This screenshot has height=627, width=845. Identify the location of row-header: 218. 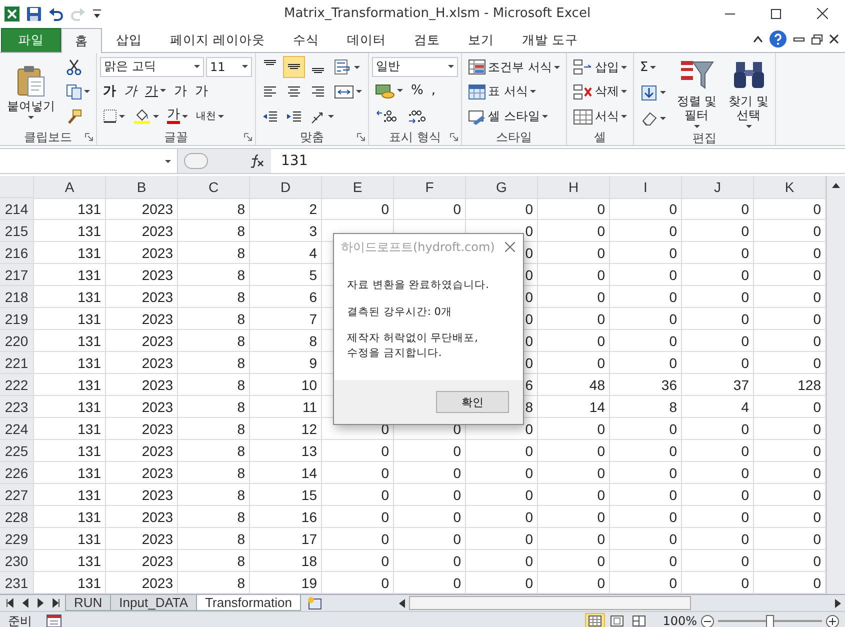
(17, 297).